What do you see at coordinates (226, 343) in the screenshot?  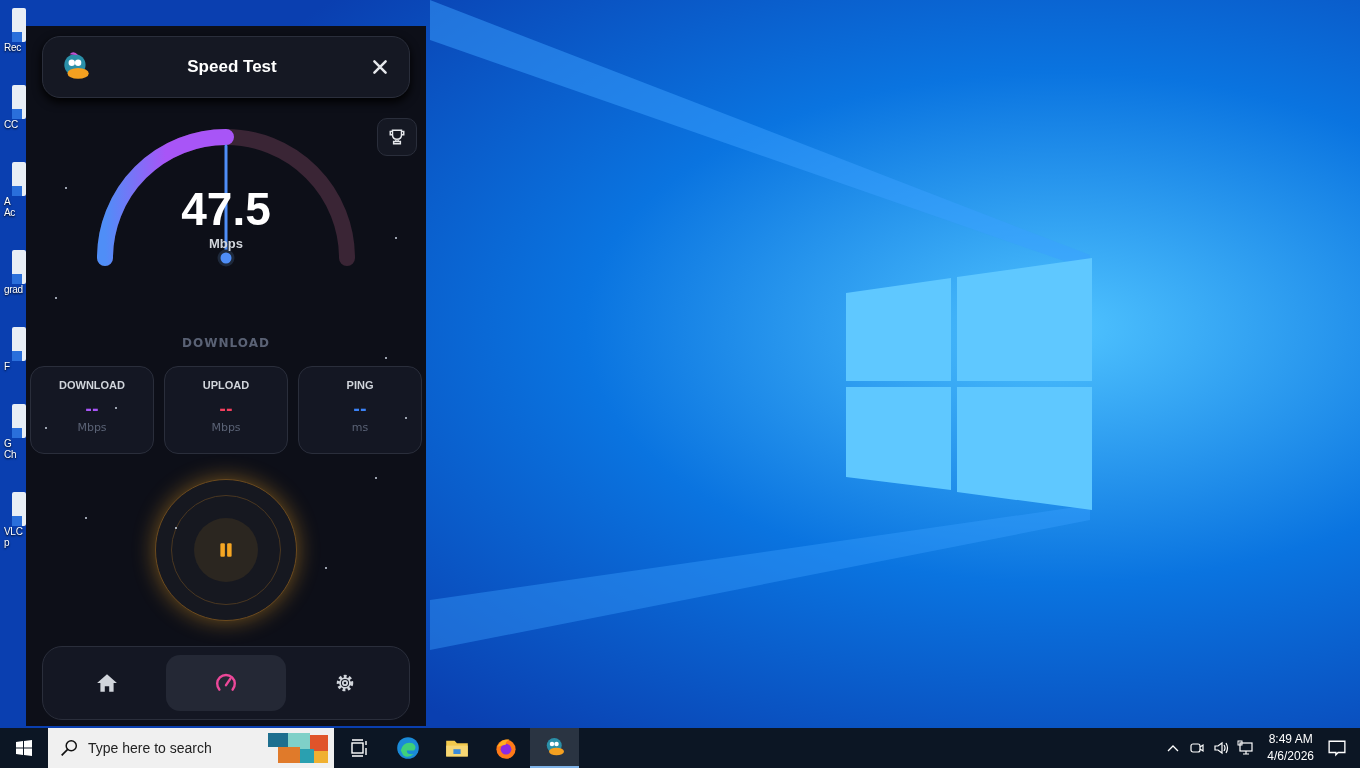 I see `phase-label: DOWNLOAD` at bounding box center [226, 343].